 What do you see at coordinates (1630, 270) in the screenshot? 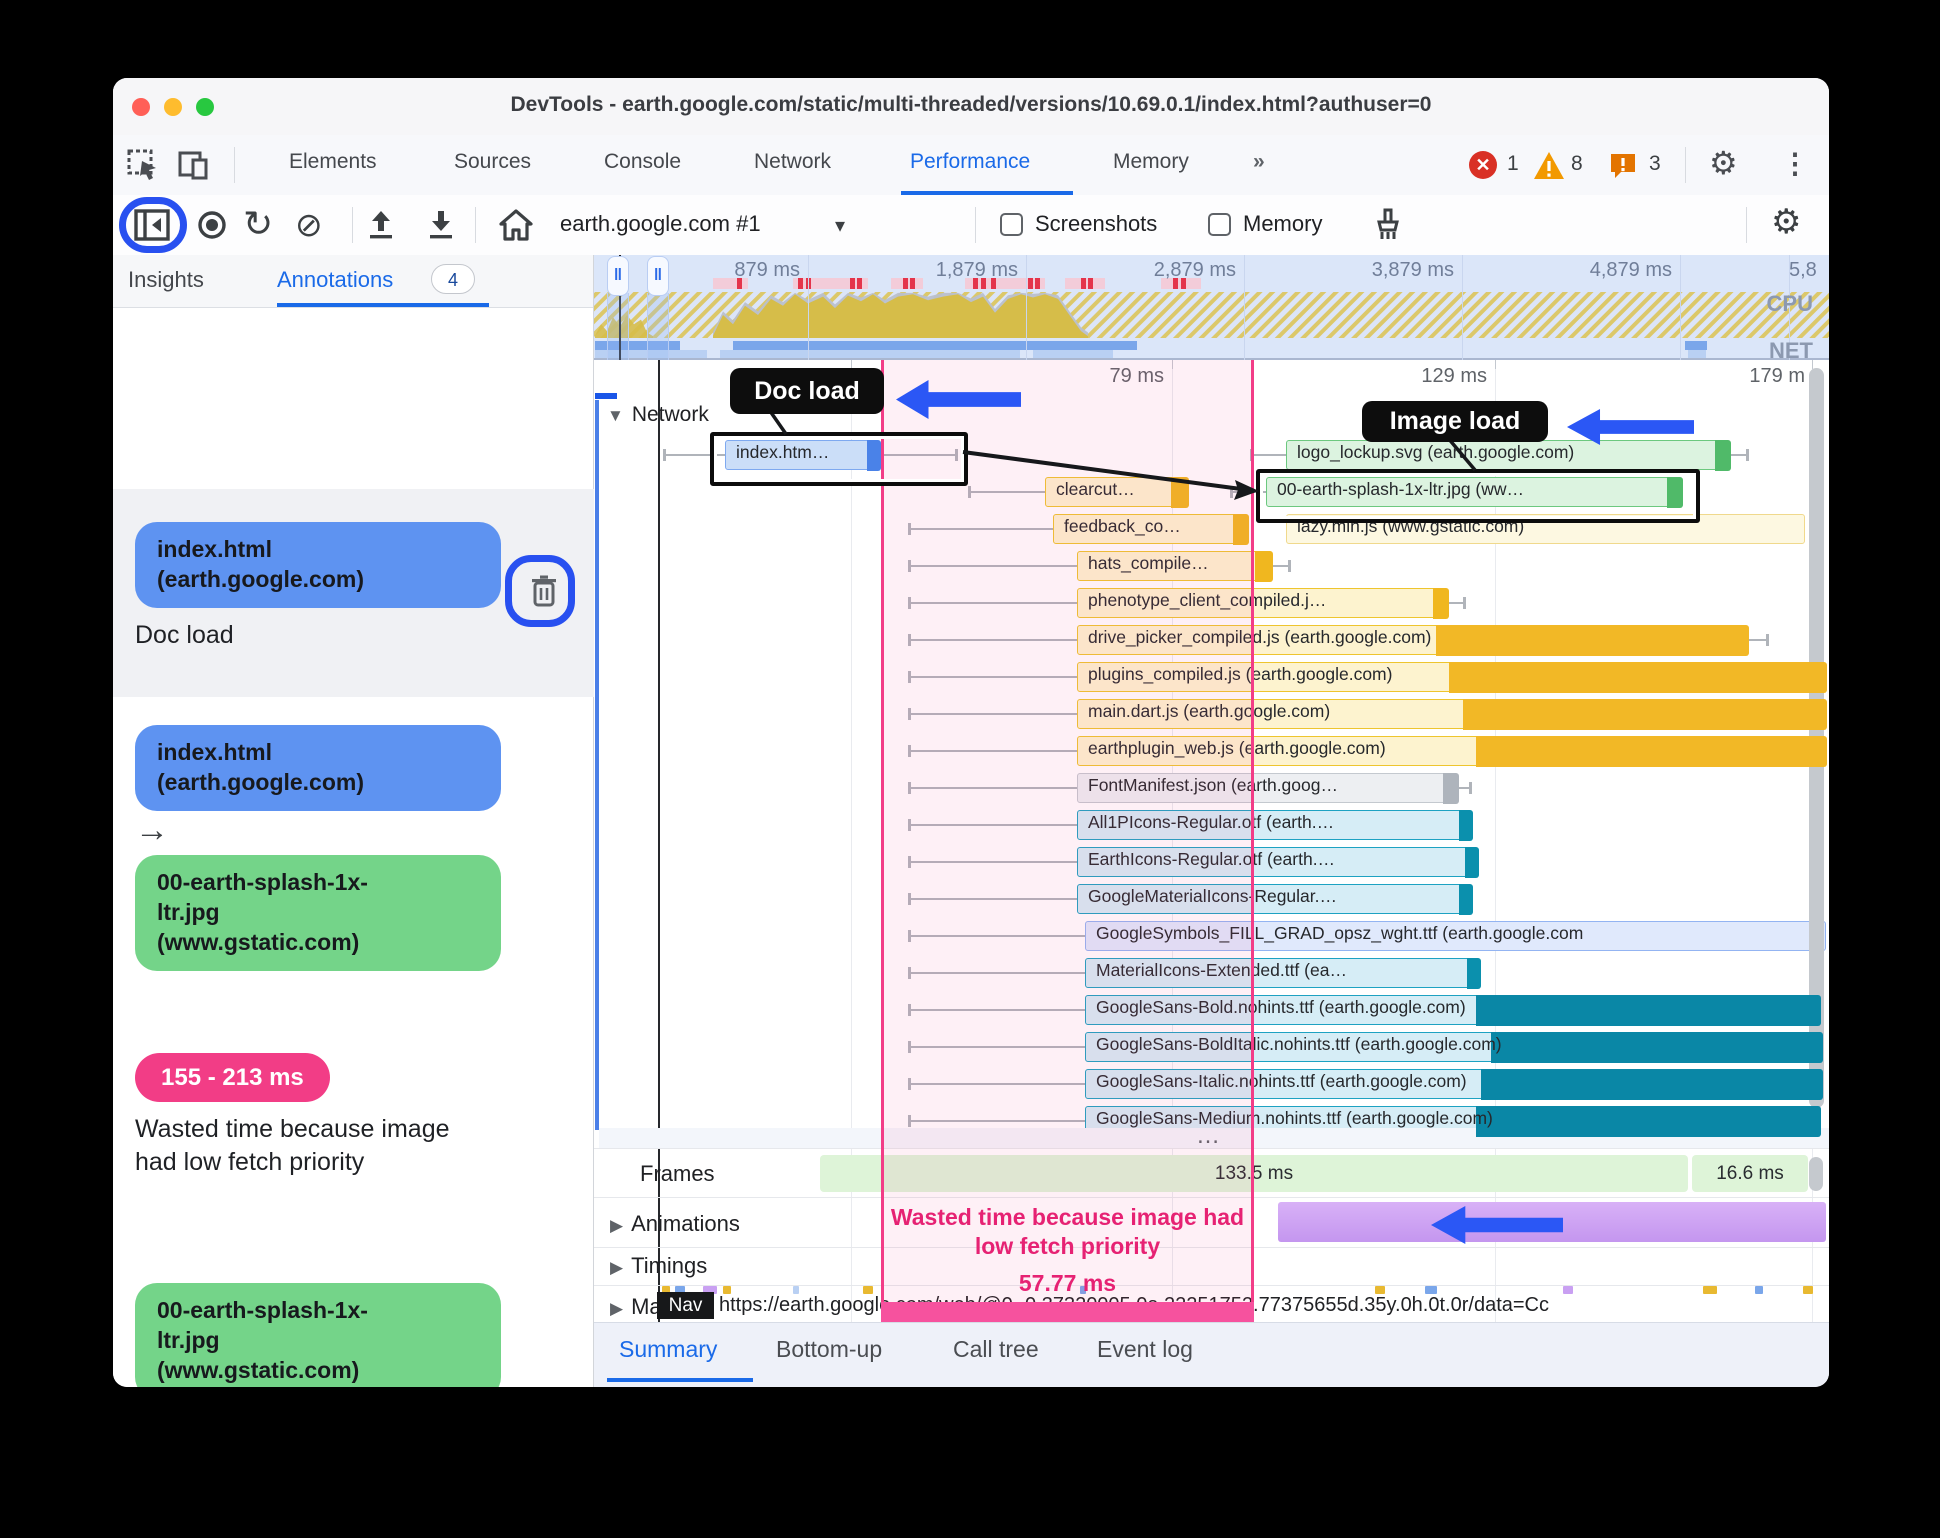
I see `overview-tick-label: 4,879 ms` at bounding box center [1630, 270].